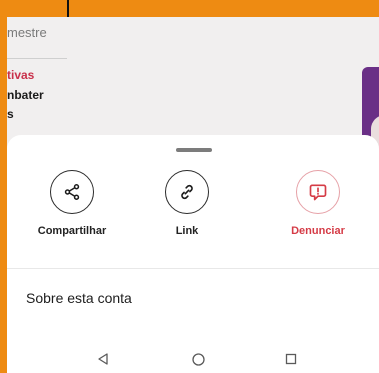 The height and width of the screenshot is (373, 379). I want to click on report-icon-circle, so click(318, 192).